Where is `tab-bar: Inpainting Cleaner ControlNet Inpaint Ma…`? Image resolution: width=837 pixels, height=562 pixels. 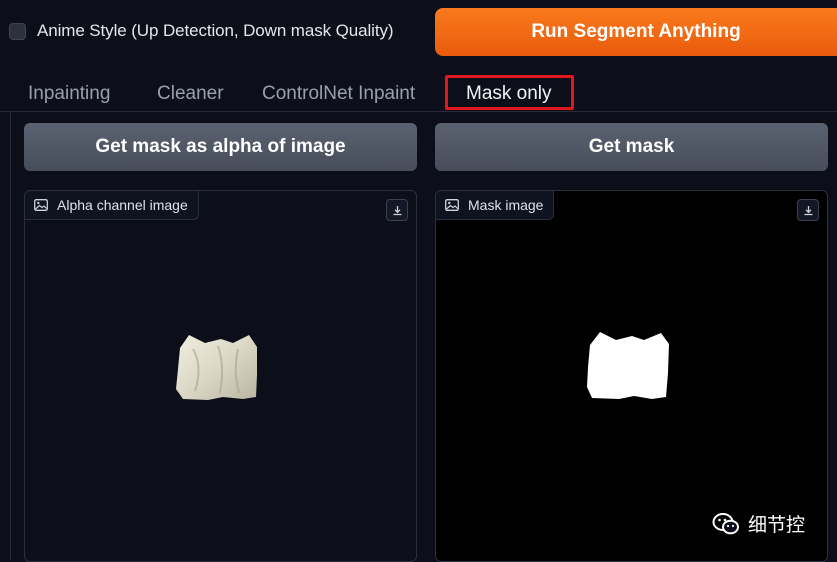 tab-bar: Inpainting Cleaner ControlNet Inpaint Ma… is located at coordinates (418, 91).